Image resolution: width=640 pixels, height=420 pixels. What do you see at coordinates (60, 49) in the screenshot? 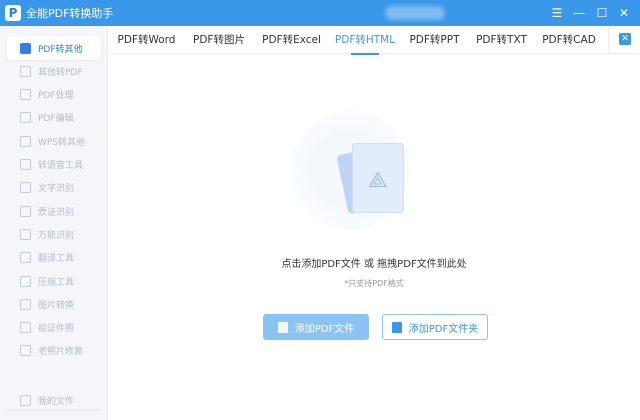
I see `sidebar-item-label: PDF转其他` at bounding box center [60, 49].